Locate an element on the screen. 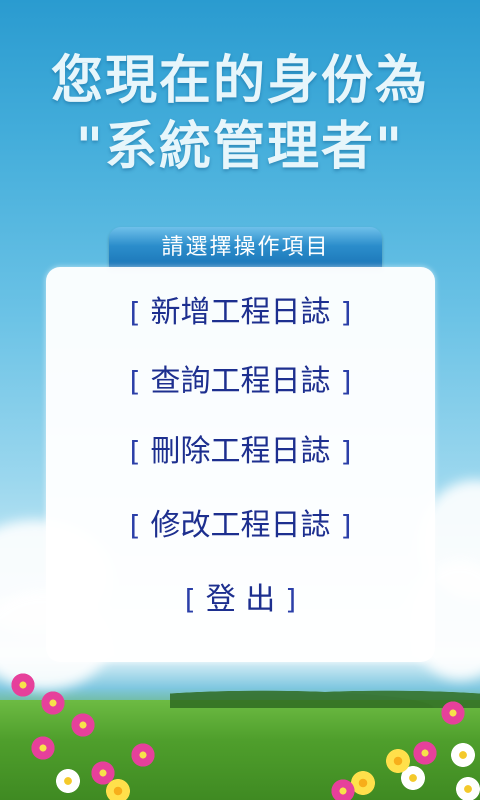 The width and height of the screenshot is (480, 800). edit-log-label: 修改工程日誌 is located at coordinates (240, 525).